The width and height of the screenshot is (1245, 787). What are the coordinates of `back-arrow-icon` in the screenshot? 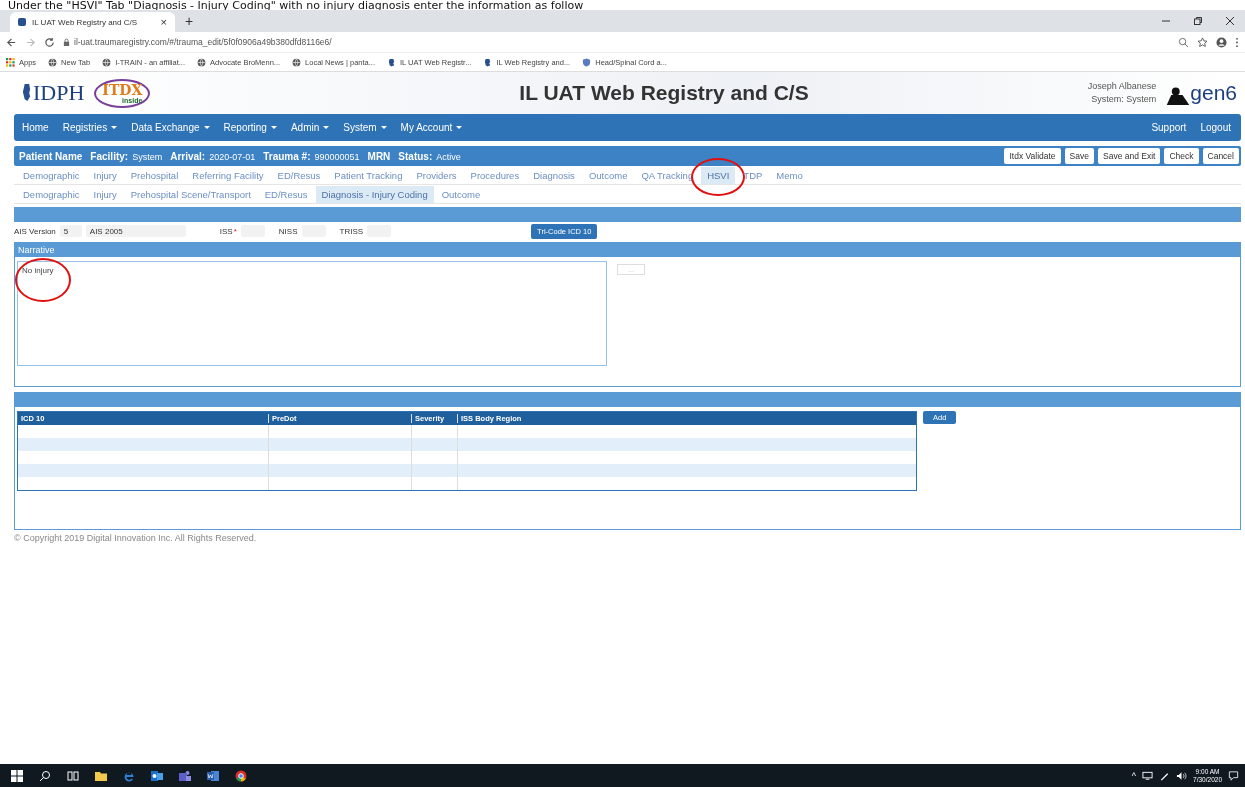 It's located at (11, 42).